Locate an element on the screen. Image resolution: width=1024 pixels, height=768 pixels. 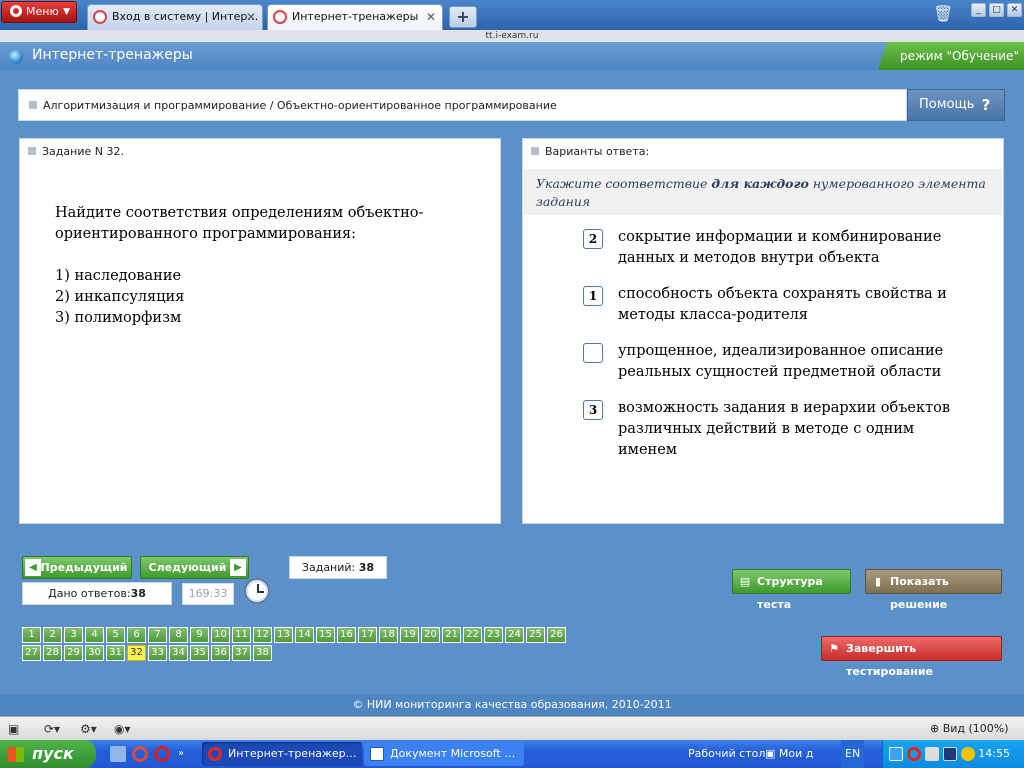
task-number-5: 5 is located at coordinates (115, 635).